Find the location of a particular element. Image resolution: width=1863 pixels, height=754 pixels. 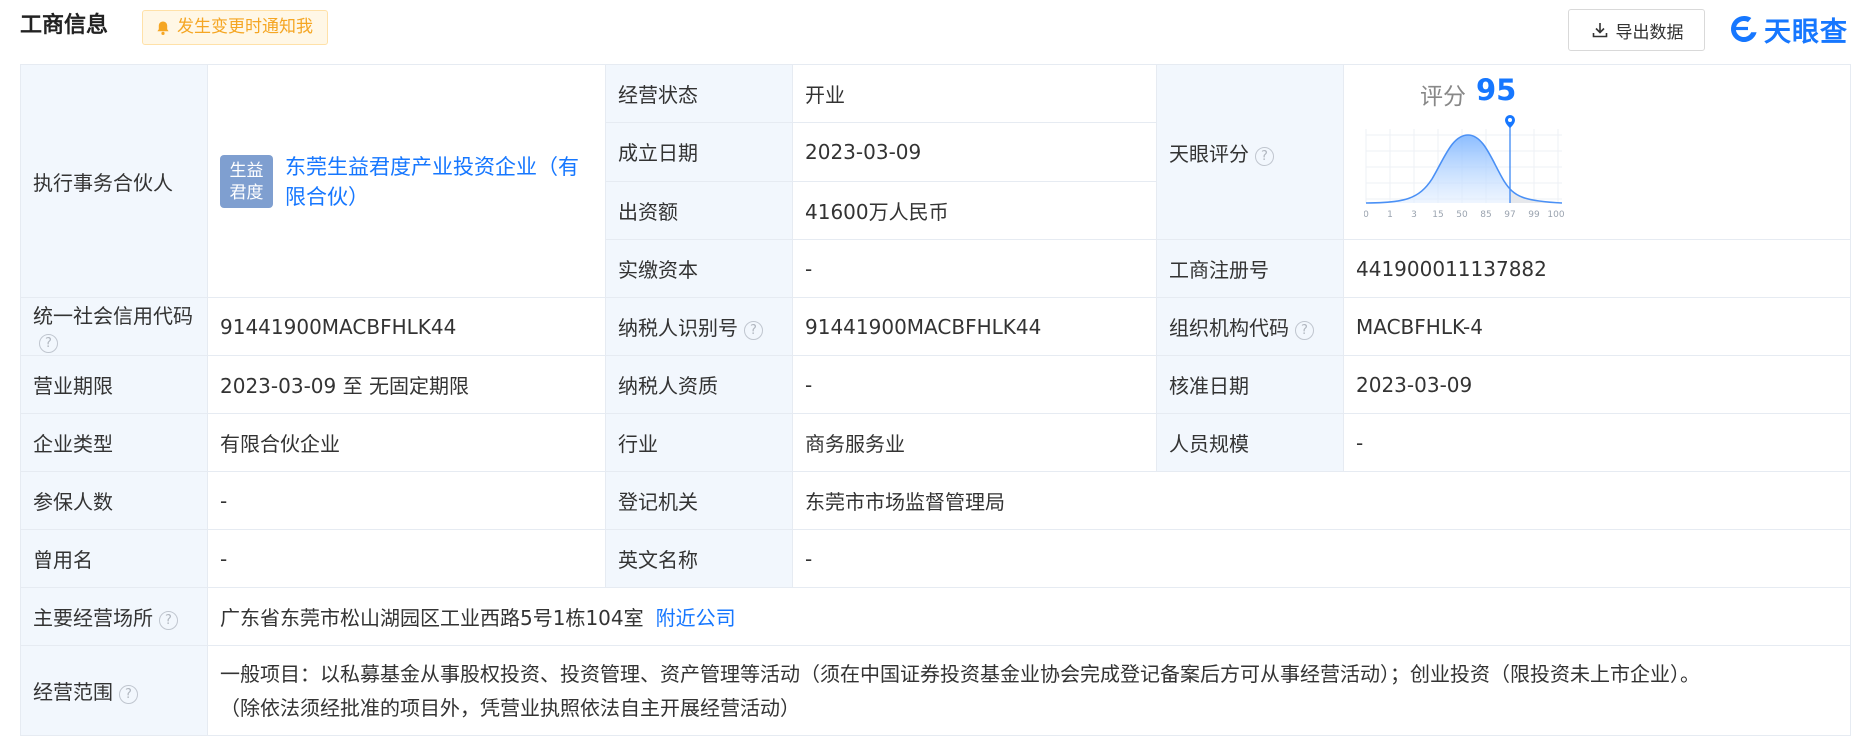

english-name-label: 英文名称 is located at coordinates (699, 558).